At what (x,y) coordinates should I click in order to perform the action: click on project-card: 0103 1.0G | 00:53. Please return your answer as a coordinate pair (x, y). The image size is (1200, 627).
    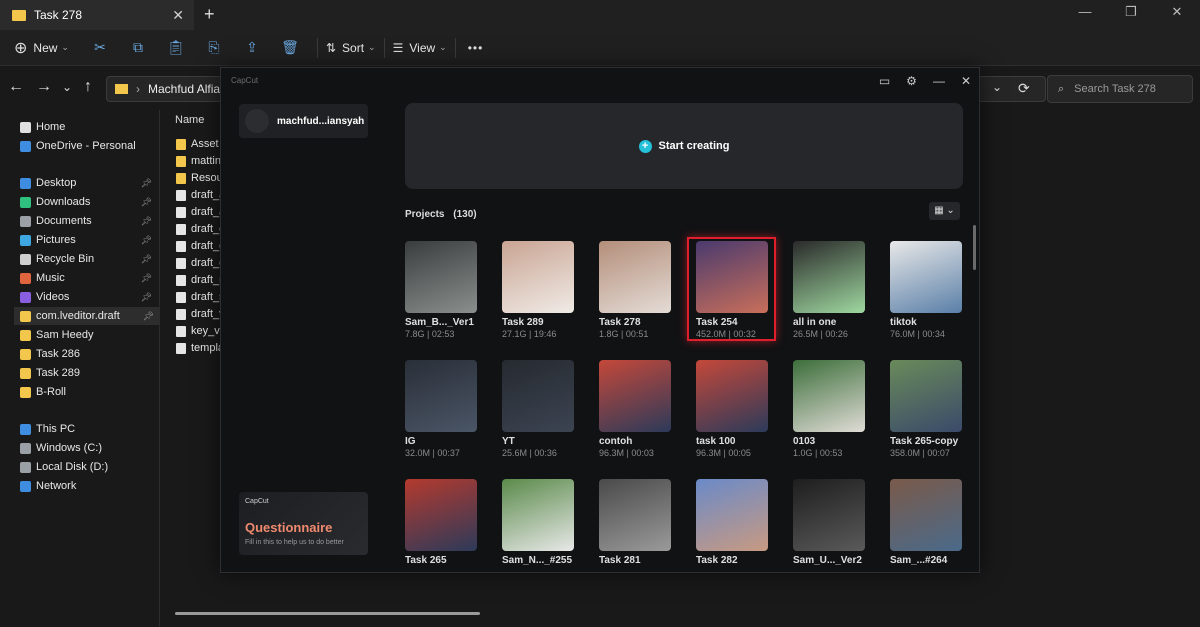
    Looking at the image, I should click on (829, 409).